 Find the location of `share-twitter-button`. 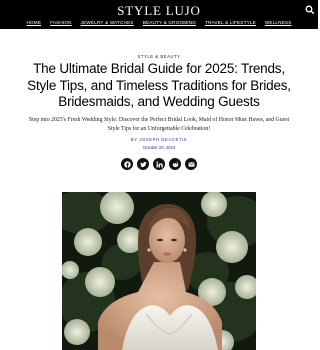

share-twitter-button is located at coordinates (143, 164).